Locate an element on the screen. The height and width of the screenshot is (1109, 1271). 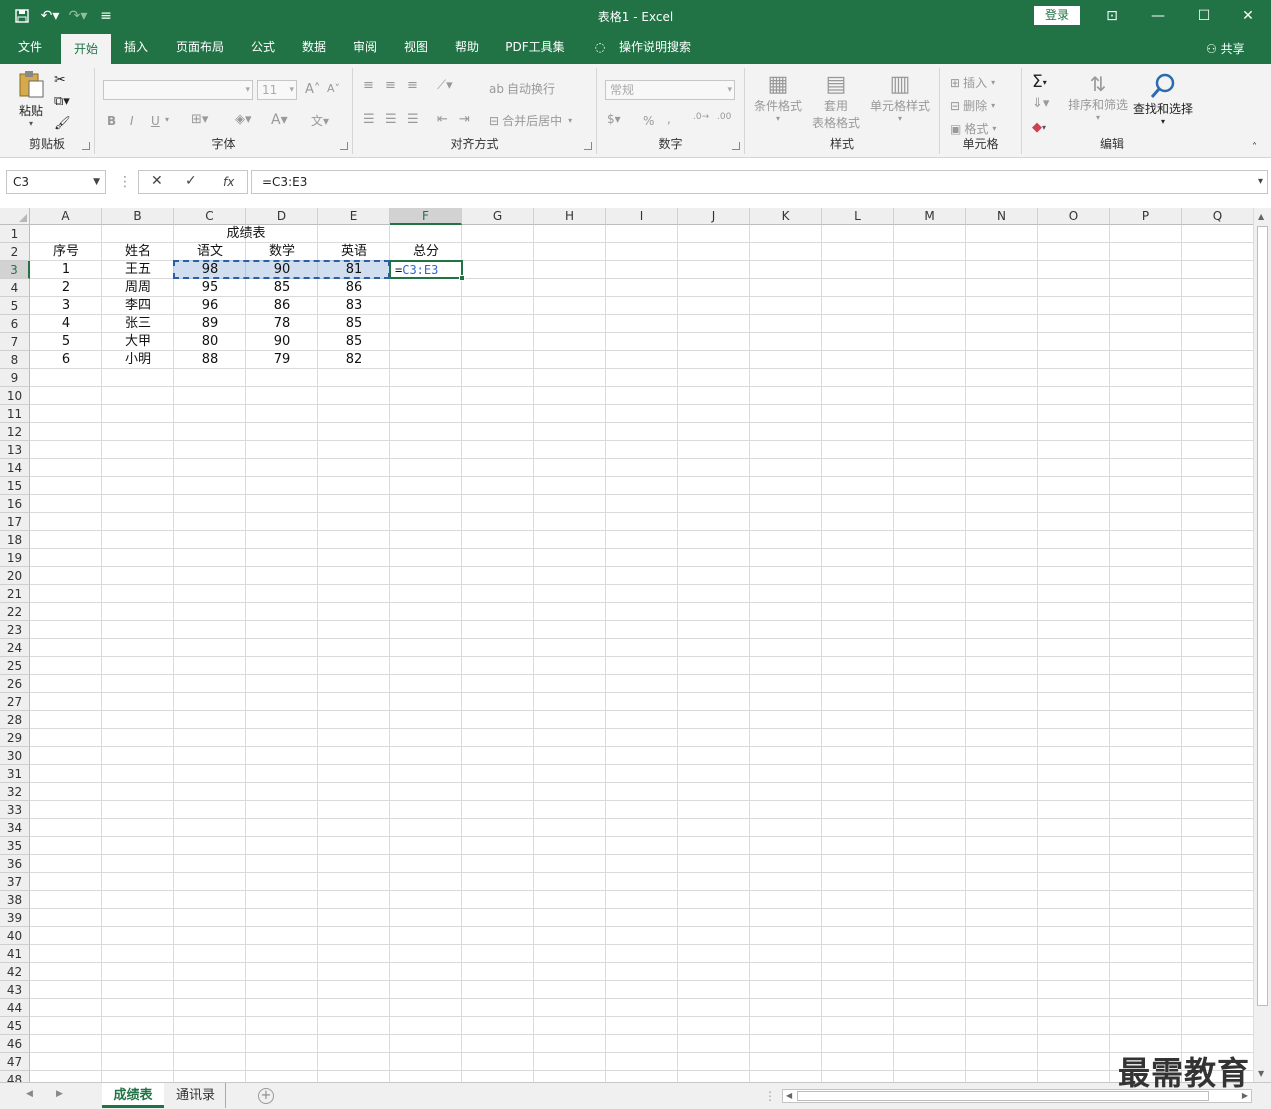
data-cell: 5 is located at coordinates (66, 342).